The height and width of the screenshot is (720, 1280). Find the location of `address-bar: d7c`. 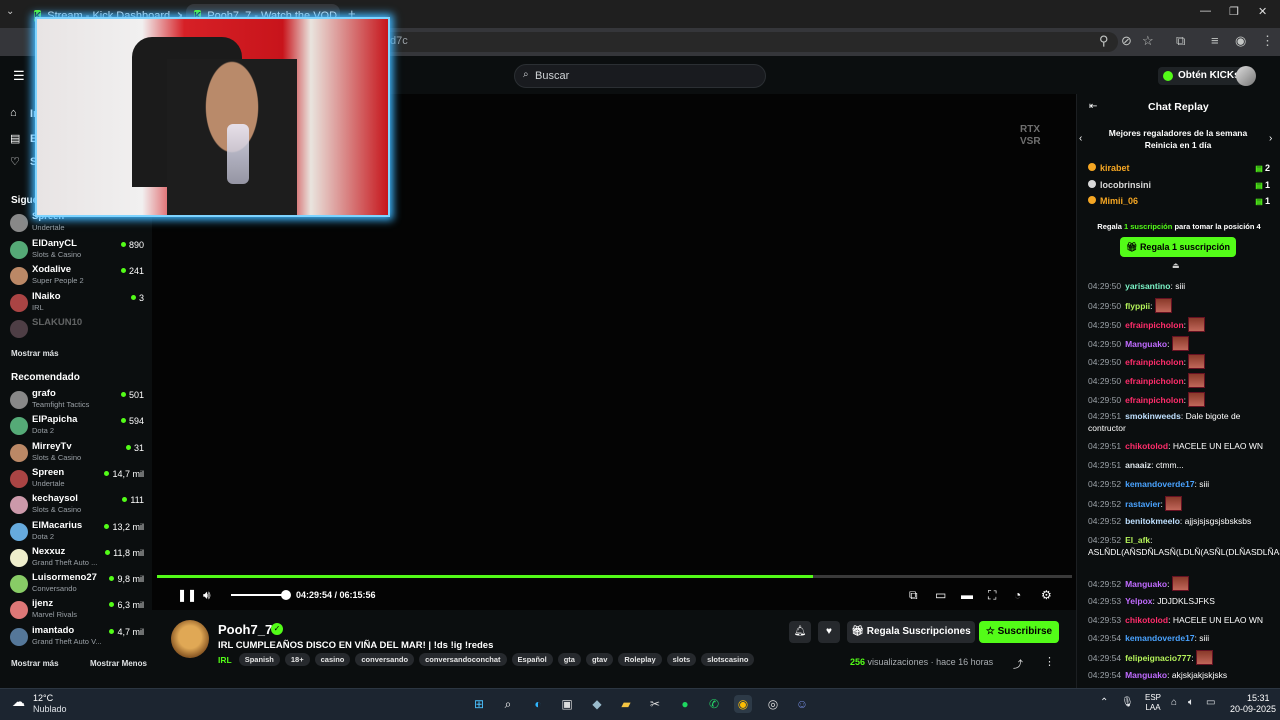

address-bar: d7c is located at coordinates (738, 42).